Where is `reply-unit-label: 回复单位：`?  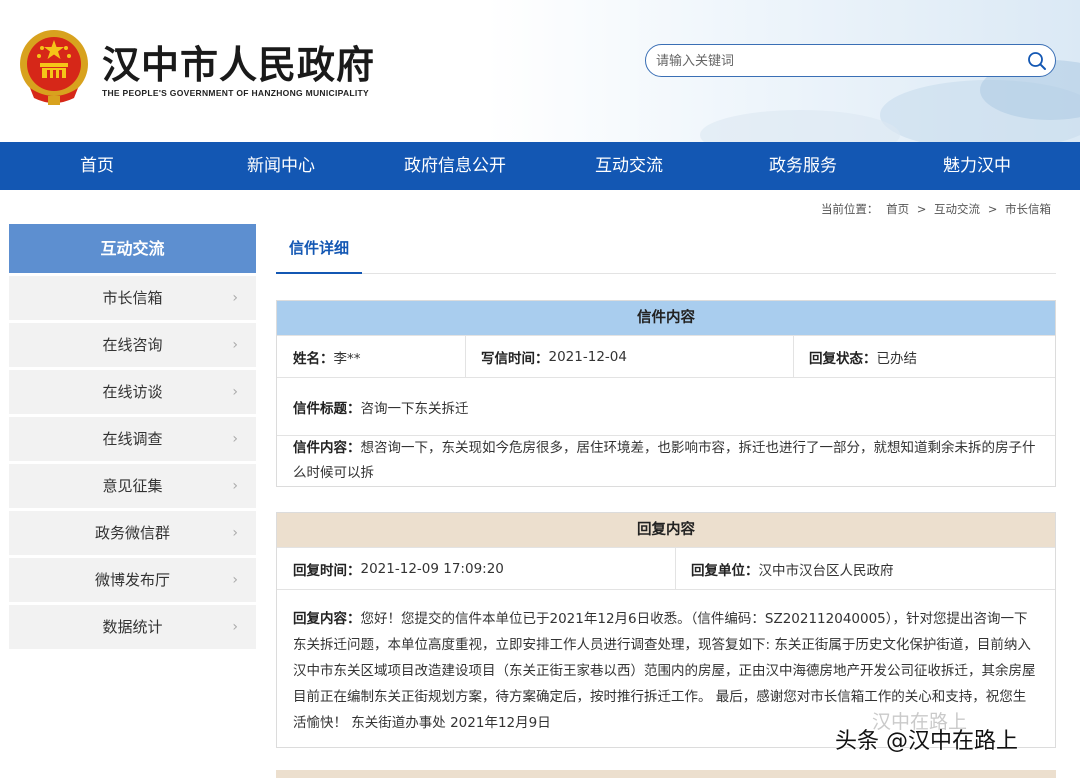 reply-unit-label: 回复单位： is located at coordinates (725, 570).